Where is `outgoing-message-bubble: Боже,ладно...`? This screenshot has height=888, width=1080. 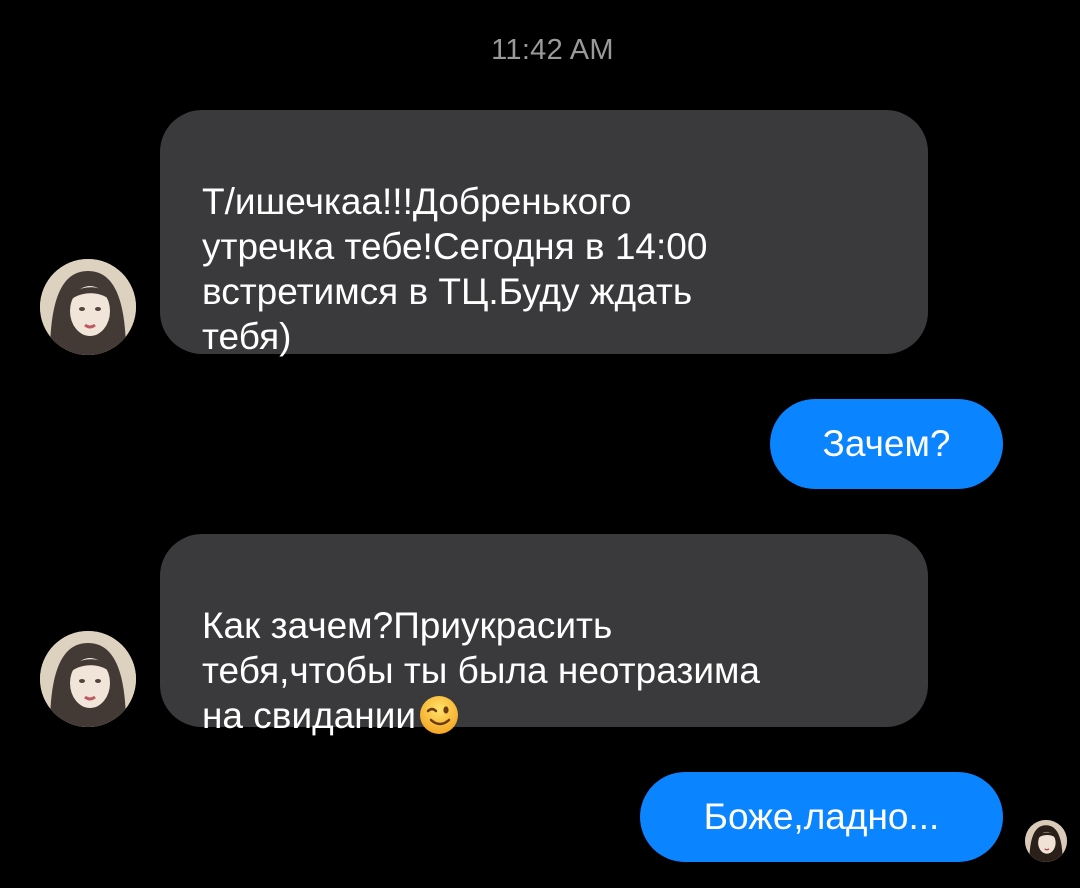 outgoing-message-bubble: Боже,ладно... is located at coordinates (821, 817).